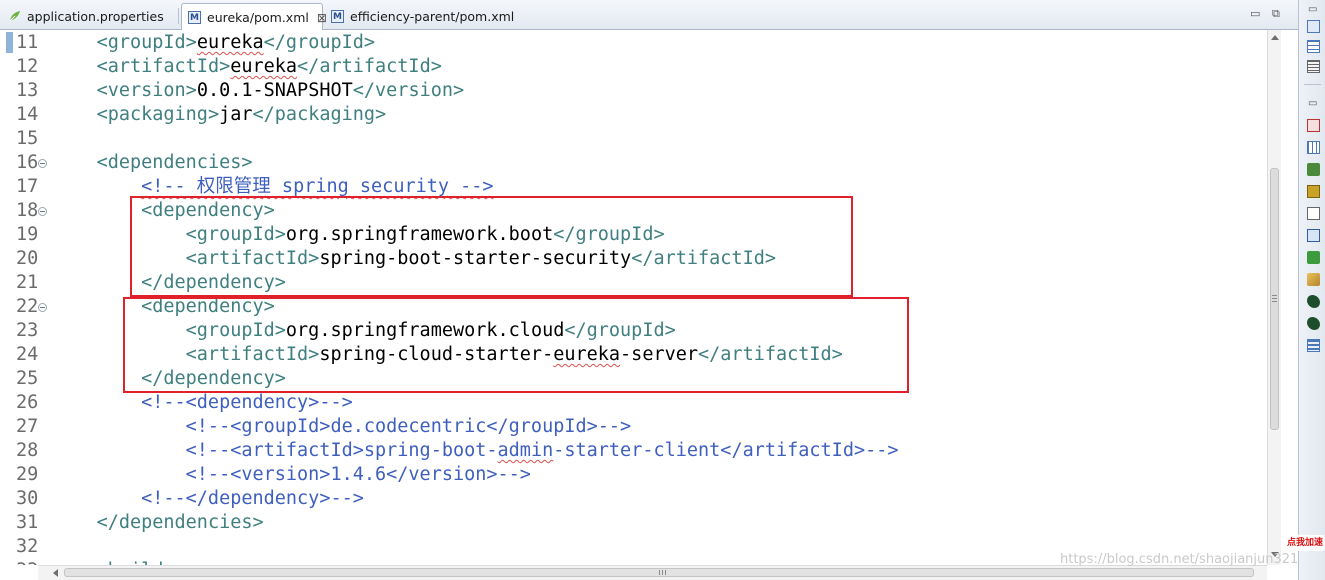 The height and width of the screenshot is (580, 1325). I want to click on horizontal-scroll-thumb, so click(659, 572).